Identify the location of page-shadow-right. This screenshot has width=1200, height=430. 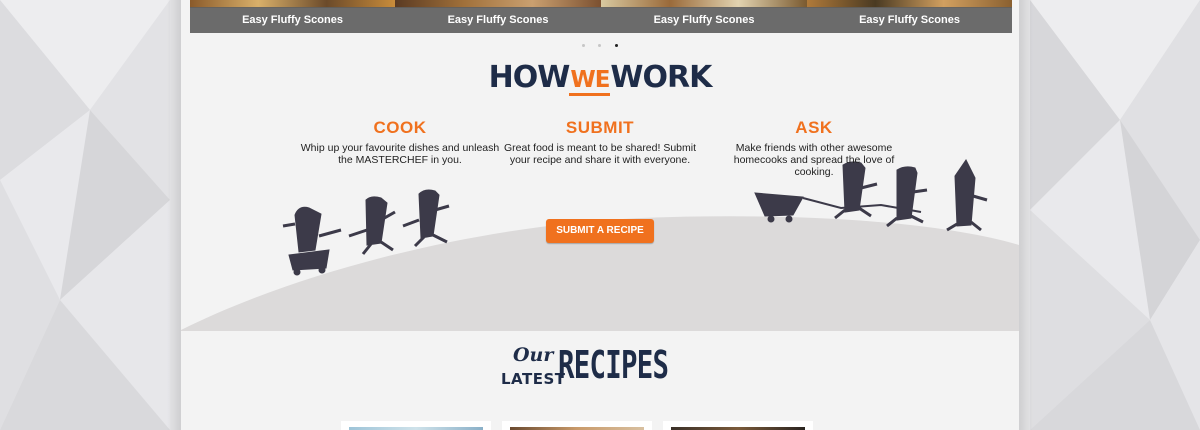
(1026, 215).